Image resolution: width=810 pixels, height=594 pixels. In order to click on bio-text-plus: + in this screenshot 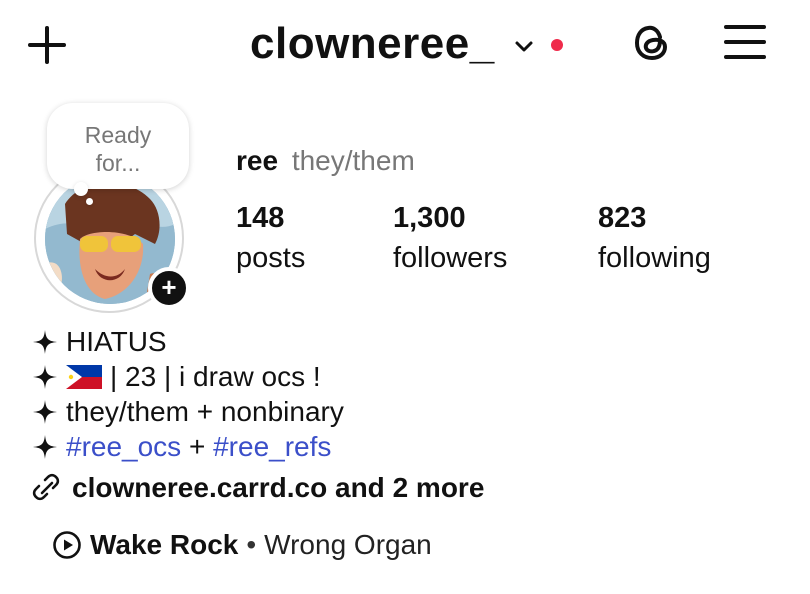, I will do `click(197, 446)`.